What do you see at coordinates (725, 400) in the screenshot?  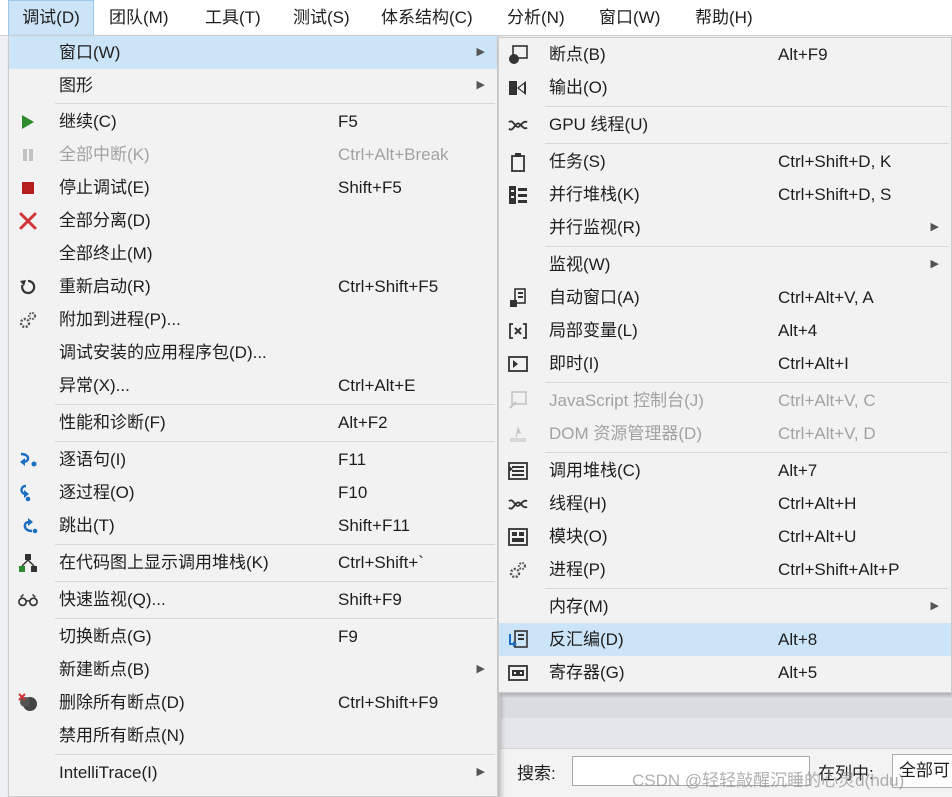 I see `menu-item-javascript-console: JavaScript 控制台(J) Ctrl+Alt+V, C` at bounding box center [725, 400].